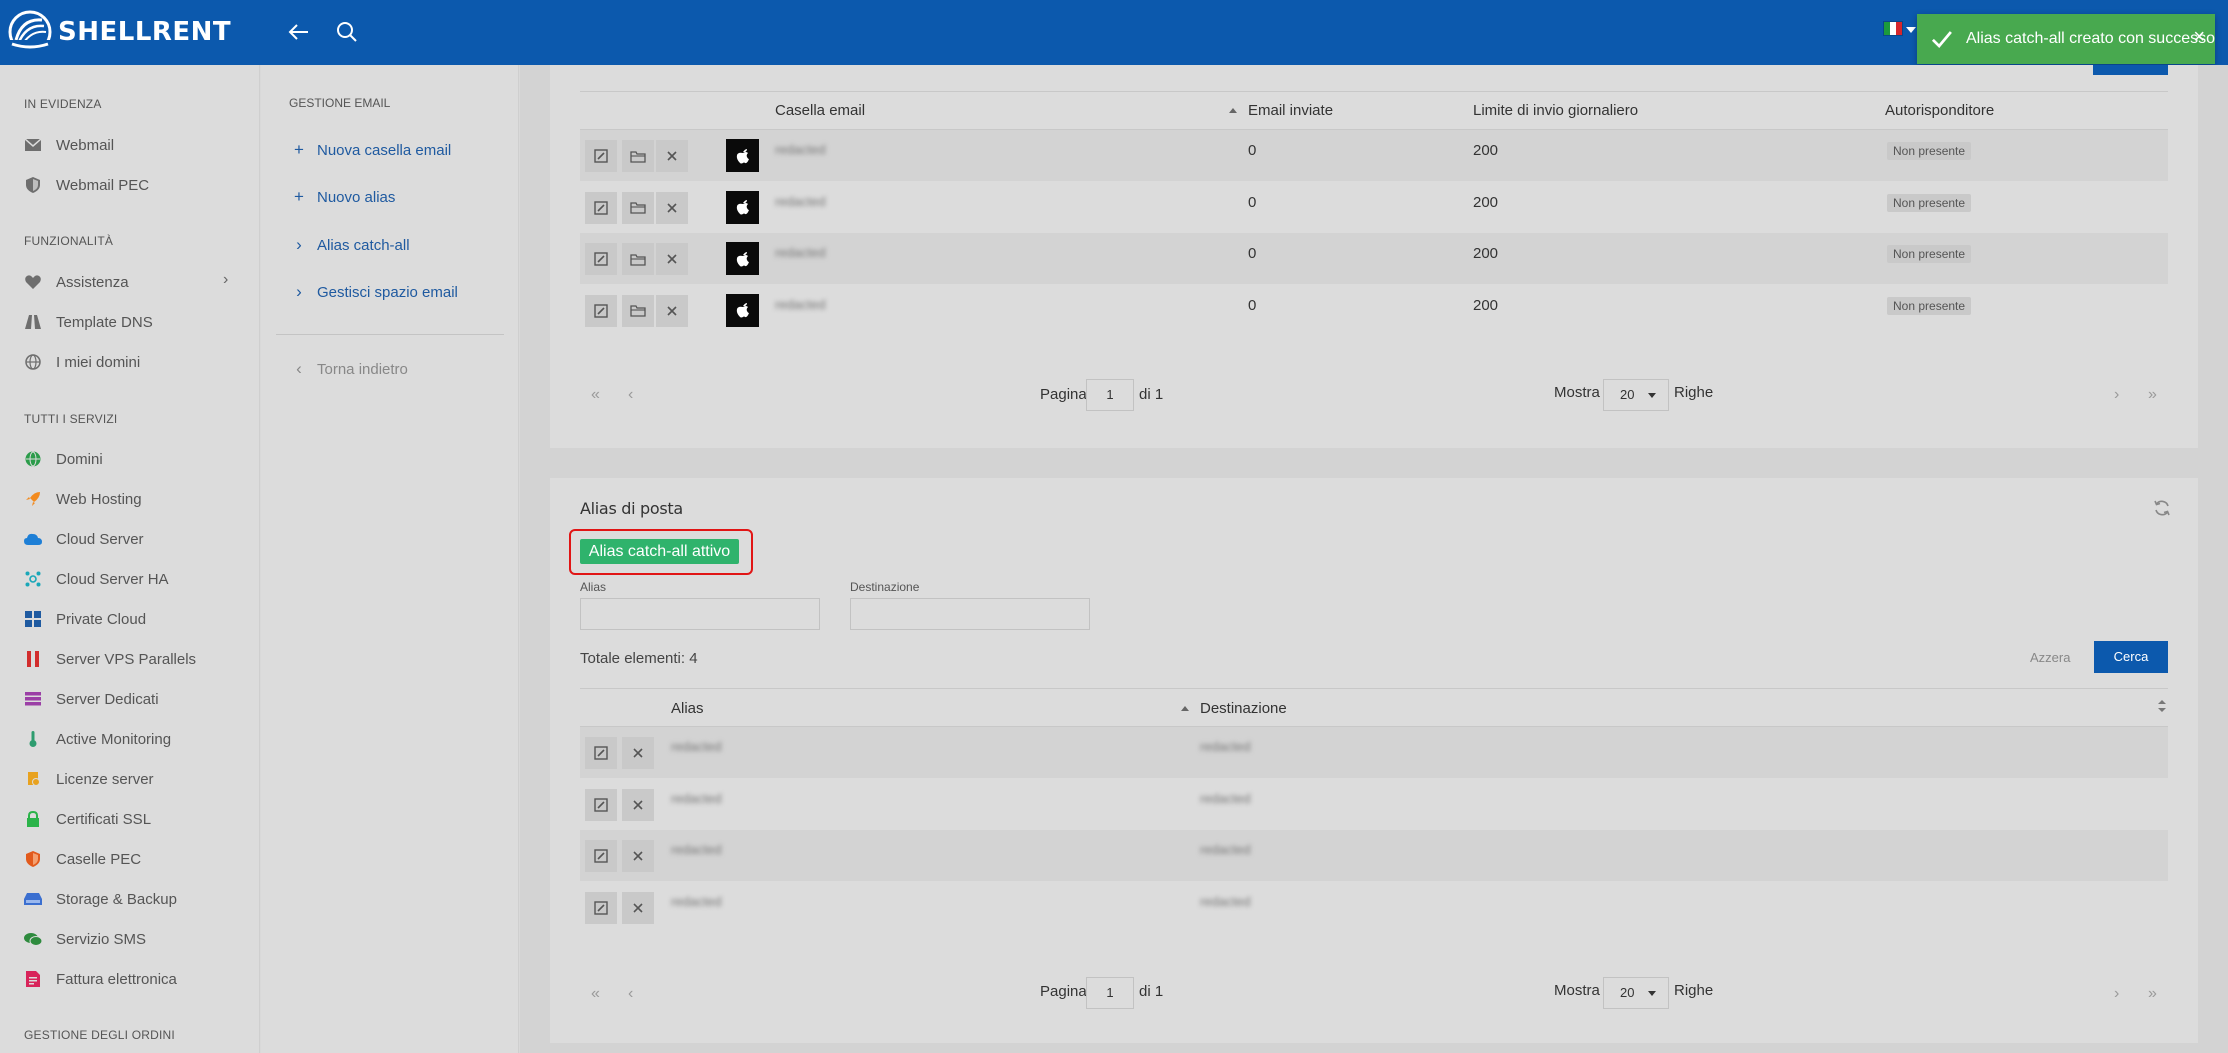 The width and height of the screenshot is (2228, 1053). I want to click on sidebar-item-cloud-server: Cloud Server, so click(84, 539).